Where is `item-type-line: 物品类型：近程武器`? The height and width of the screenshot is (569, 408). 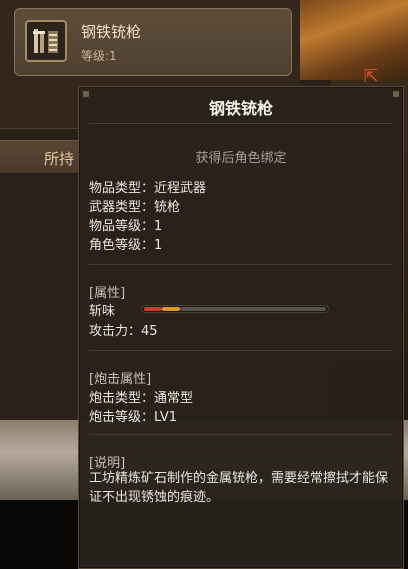
item-type-line: 物品类型：近程武器 is located at coordinates (148, 188).